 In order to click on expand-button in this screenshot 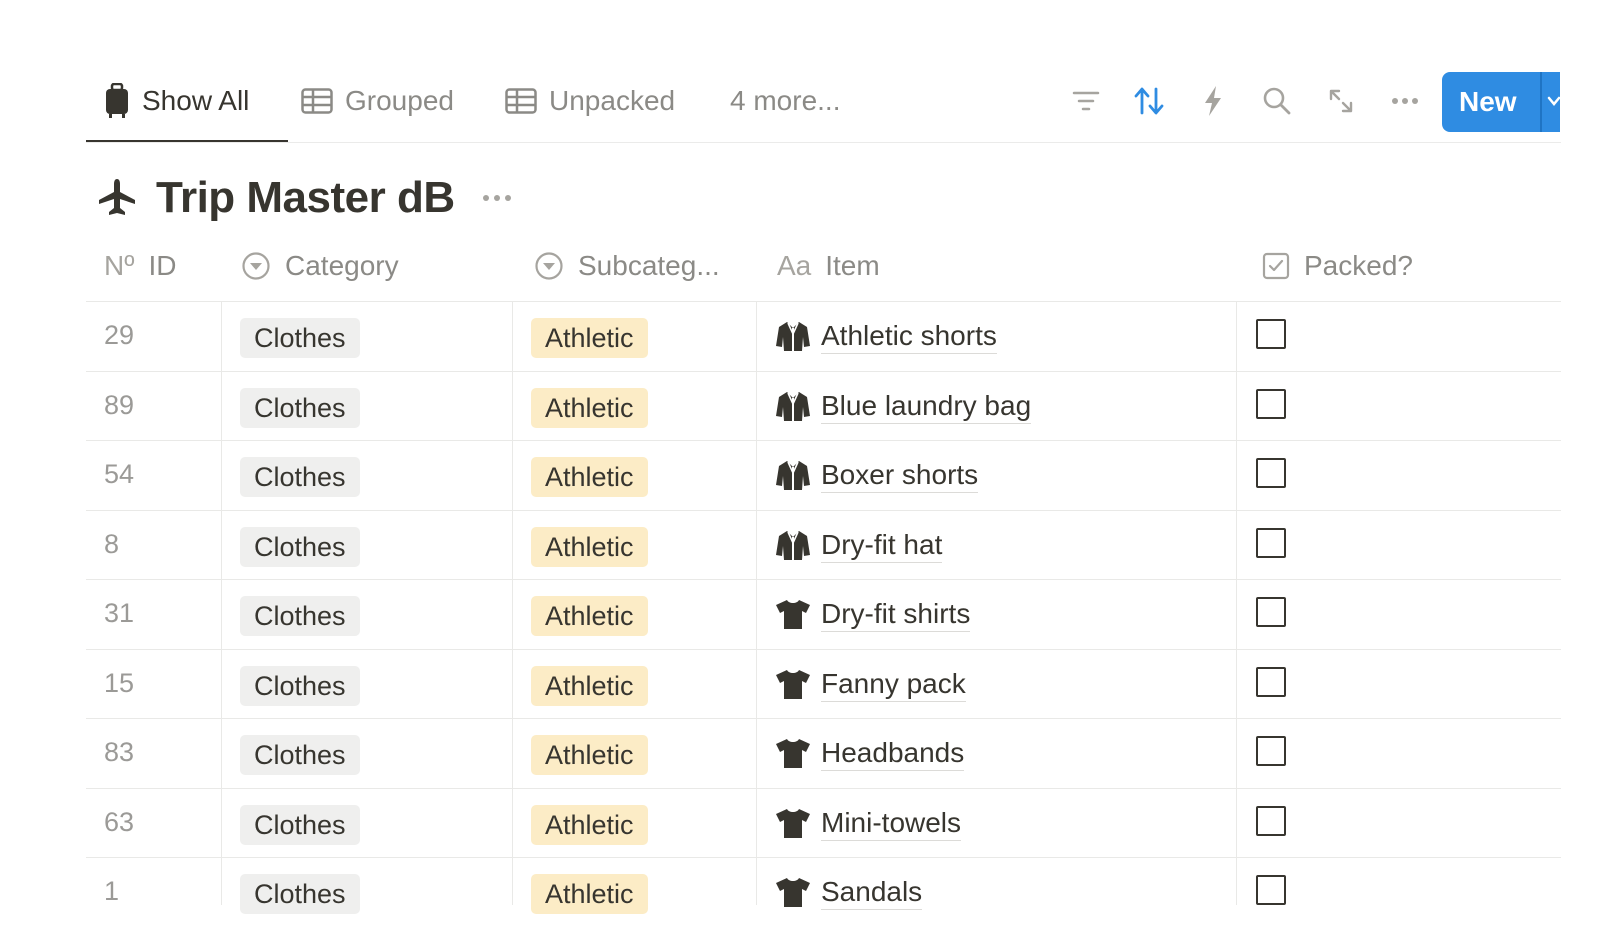, I will do `click(1341, 101)`.